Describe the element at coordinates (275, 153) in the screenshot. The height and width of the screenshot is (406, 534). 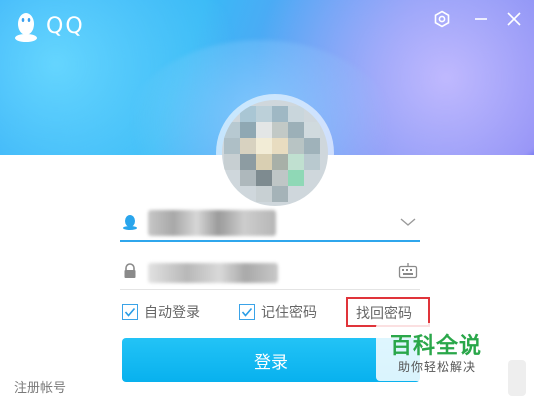
I see `avatar` at that location.